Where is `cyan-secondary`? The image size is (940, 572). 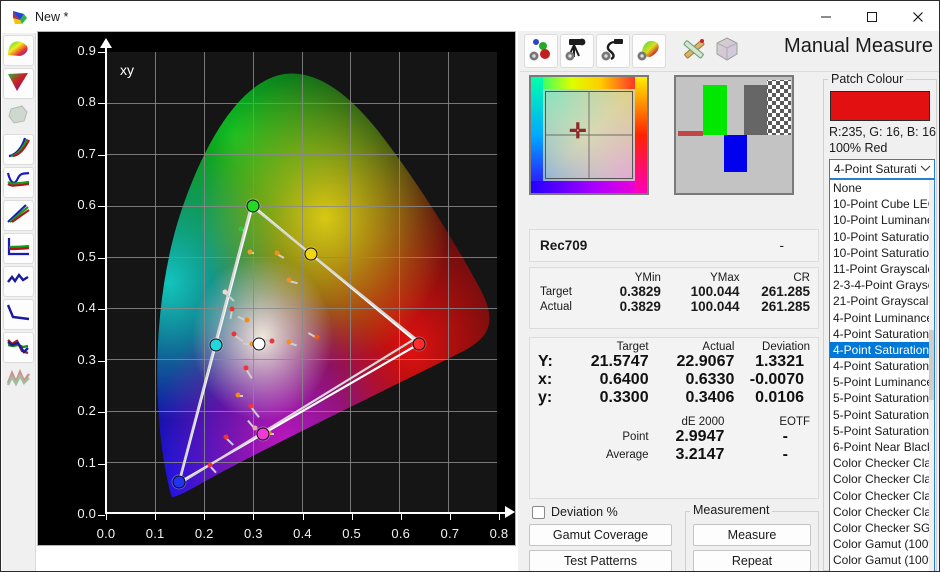 cyan-secondary is located at coordinates (216, 345).